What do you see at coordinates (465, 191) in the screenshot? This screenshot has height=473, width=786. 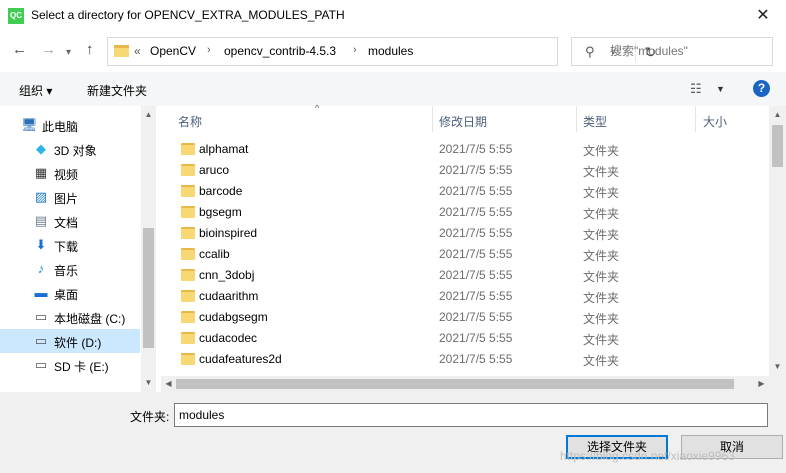 I see `file-row: barcode 2021/7/5 5:55 文件夹` at bounding box center [465, 191].